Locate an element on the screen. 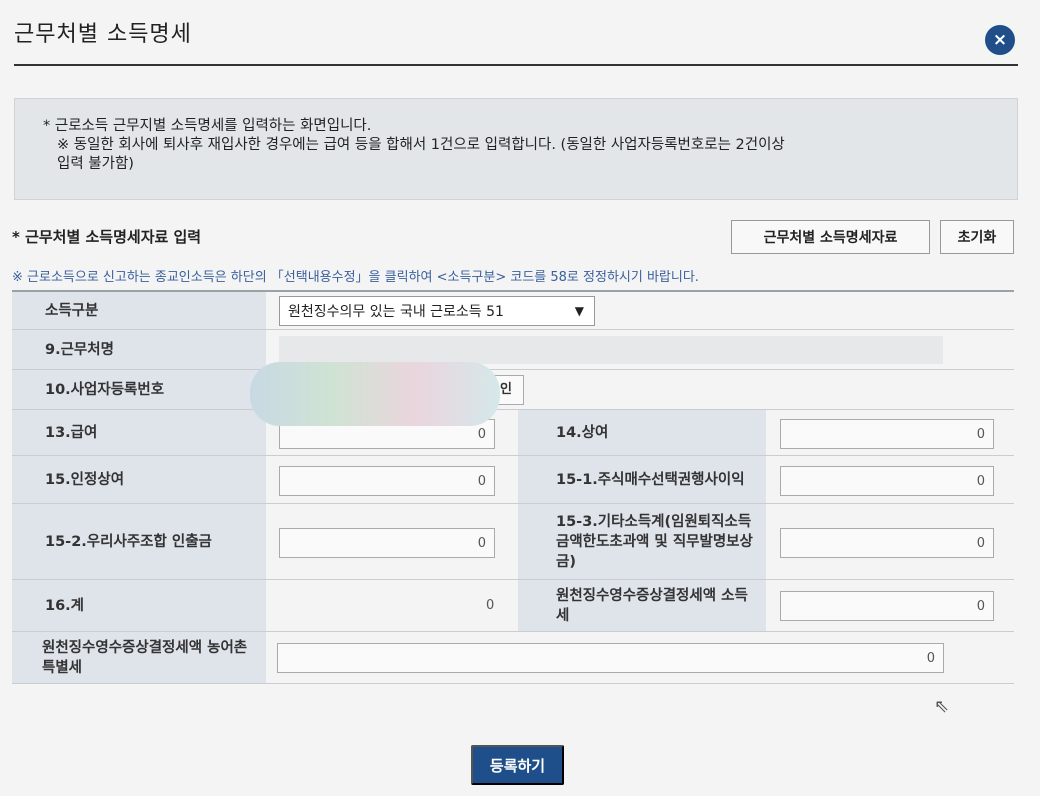 The height and width of the screenshot is (796, 1040). workplace-field is located at coordinates (611, 350).